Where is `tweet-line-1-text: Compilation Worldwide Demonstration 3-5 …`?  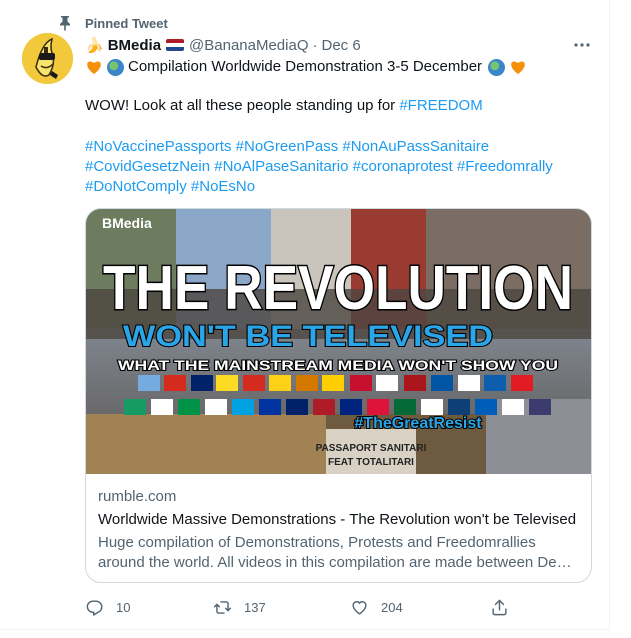 tweet-line-1-text: Compilation Worldwide Demonstration 3-5 … is located at coordinates (305, 66).